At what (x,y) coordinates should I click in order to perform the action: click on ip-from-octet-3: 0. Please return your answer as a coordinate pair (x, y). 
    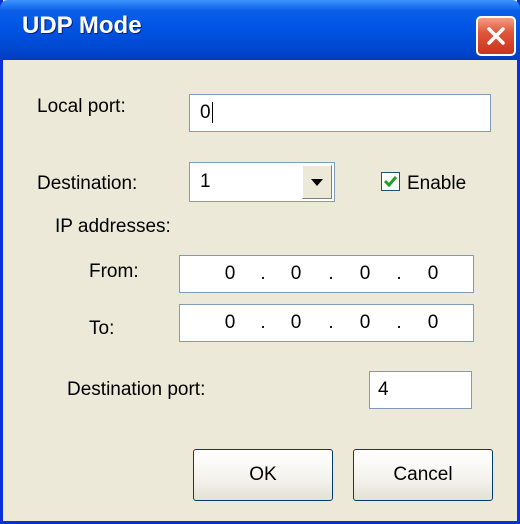
    Looking at the image, I should click on (365, 274).